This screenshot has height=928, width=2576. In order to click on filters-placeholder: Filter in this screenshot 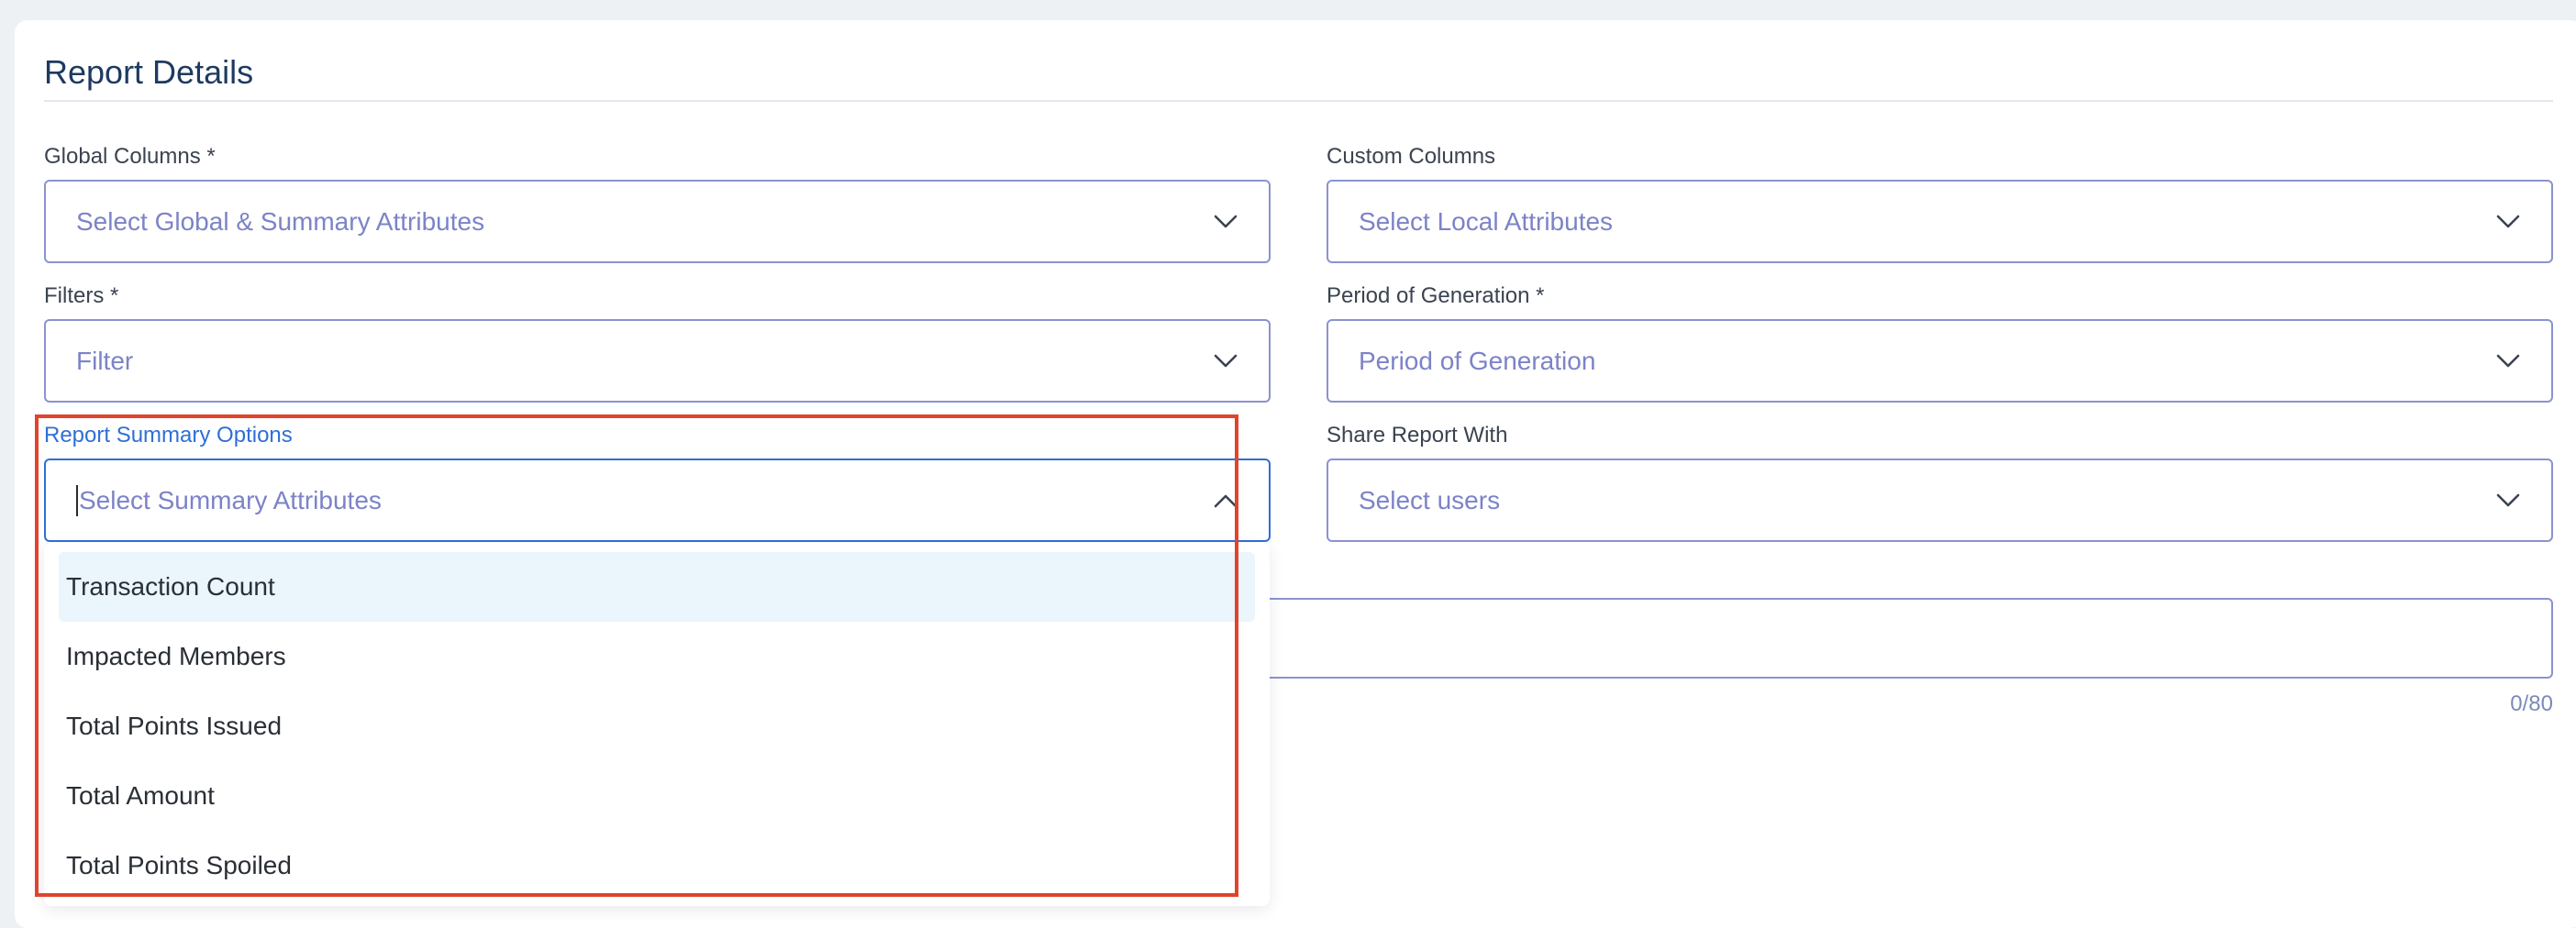, I will do `click(105, 360)`.